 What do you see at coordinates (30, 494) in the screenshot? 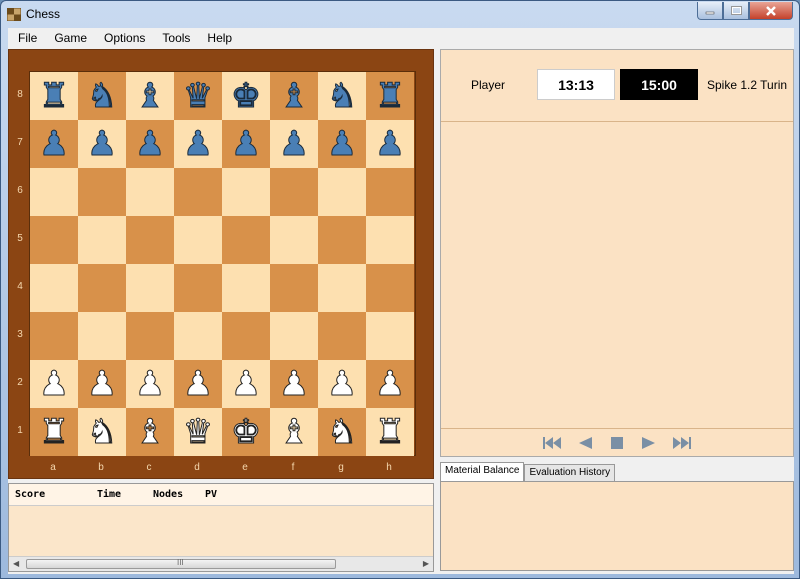
I see `column-score: Score` at bounding box center [30, 494].